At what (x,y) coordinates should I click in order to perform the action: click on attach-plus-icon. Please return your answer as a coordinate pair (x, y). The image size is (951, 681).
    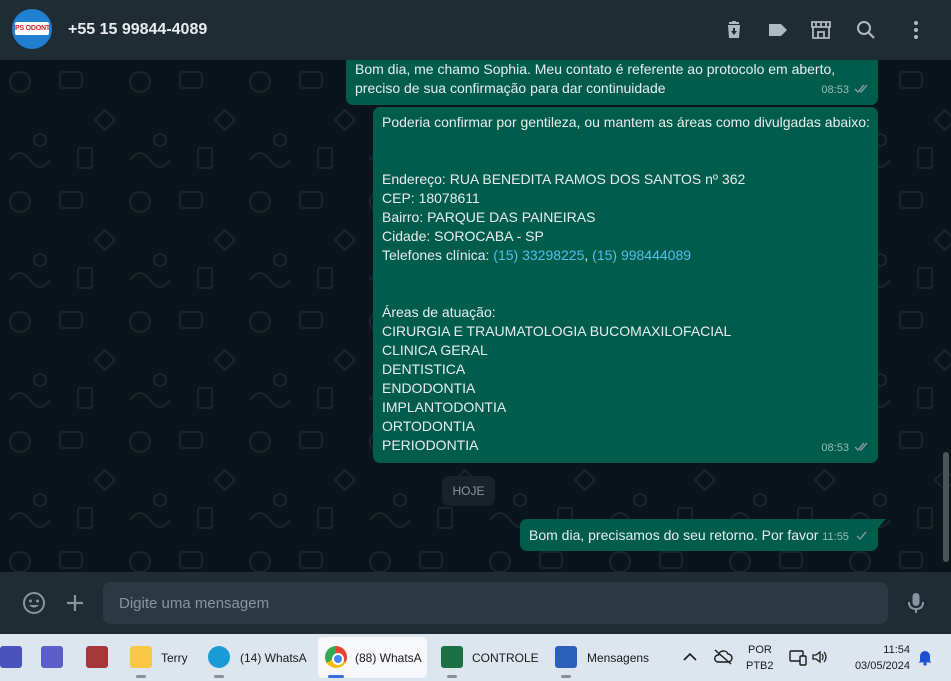
    Looking at the image, I should click on (75, 603).